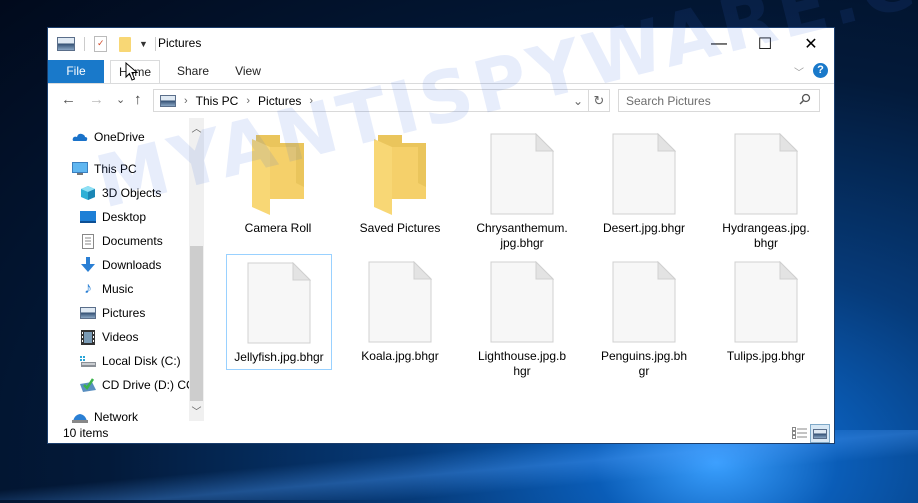 This screenshot has width=918, height=503. What do you see at coordinates (88, 217) in the screenshot?
I see `desktop-icon` at bounding box center [88, 217].